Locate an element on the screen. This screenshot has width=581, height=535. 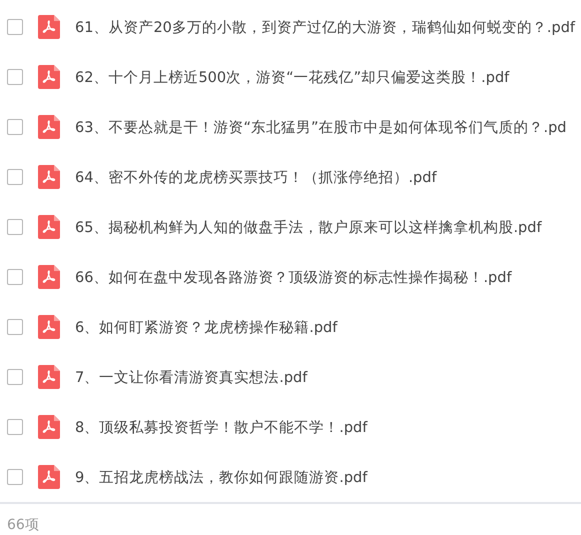
item-count: 66项 is located at coordinates (23, 525).